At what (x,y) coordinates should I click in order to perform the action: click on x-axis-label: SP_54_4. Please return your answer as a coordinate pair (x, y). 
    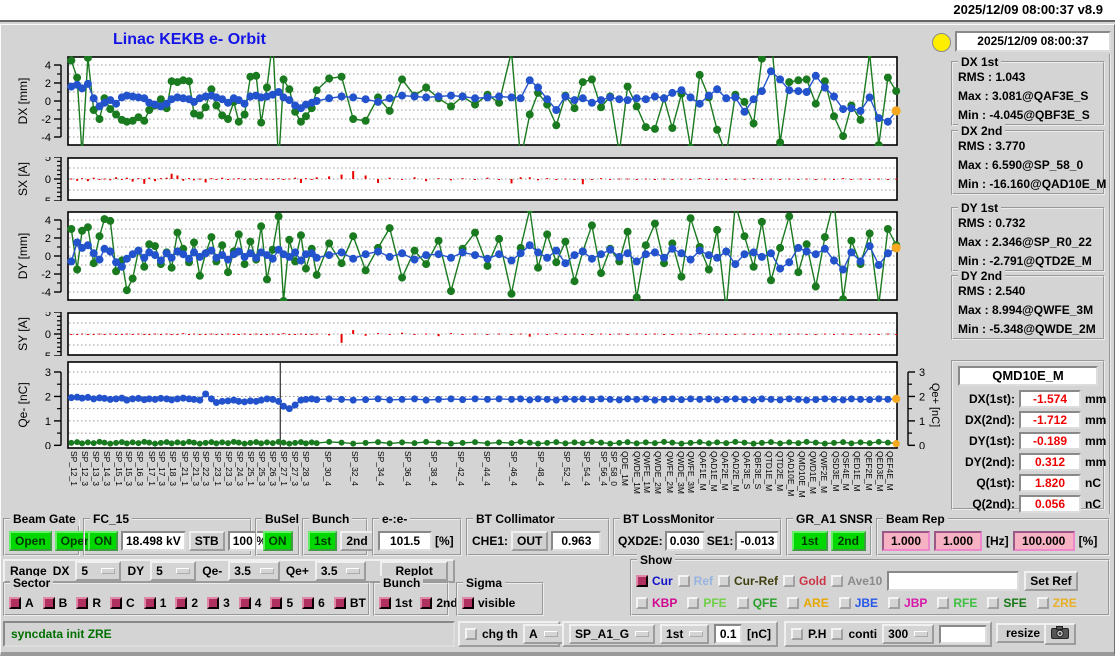
    Looking at the image, I should click on (586, 468).